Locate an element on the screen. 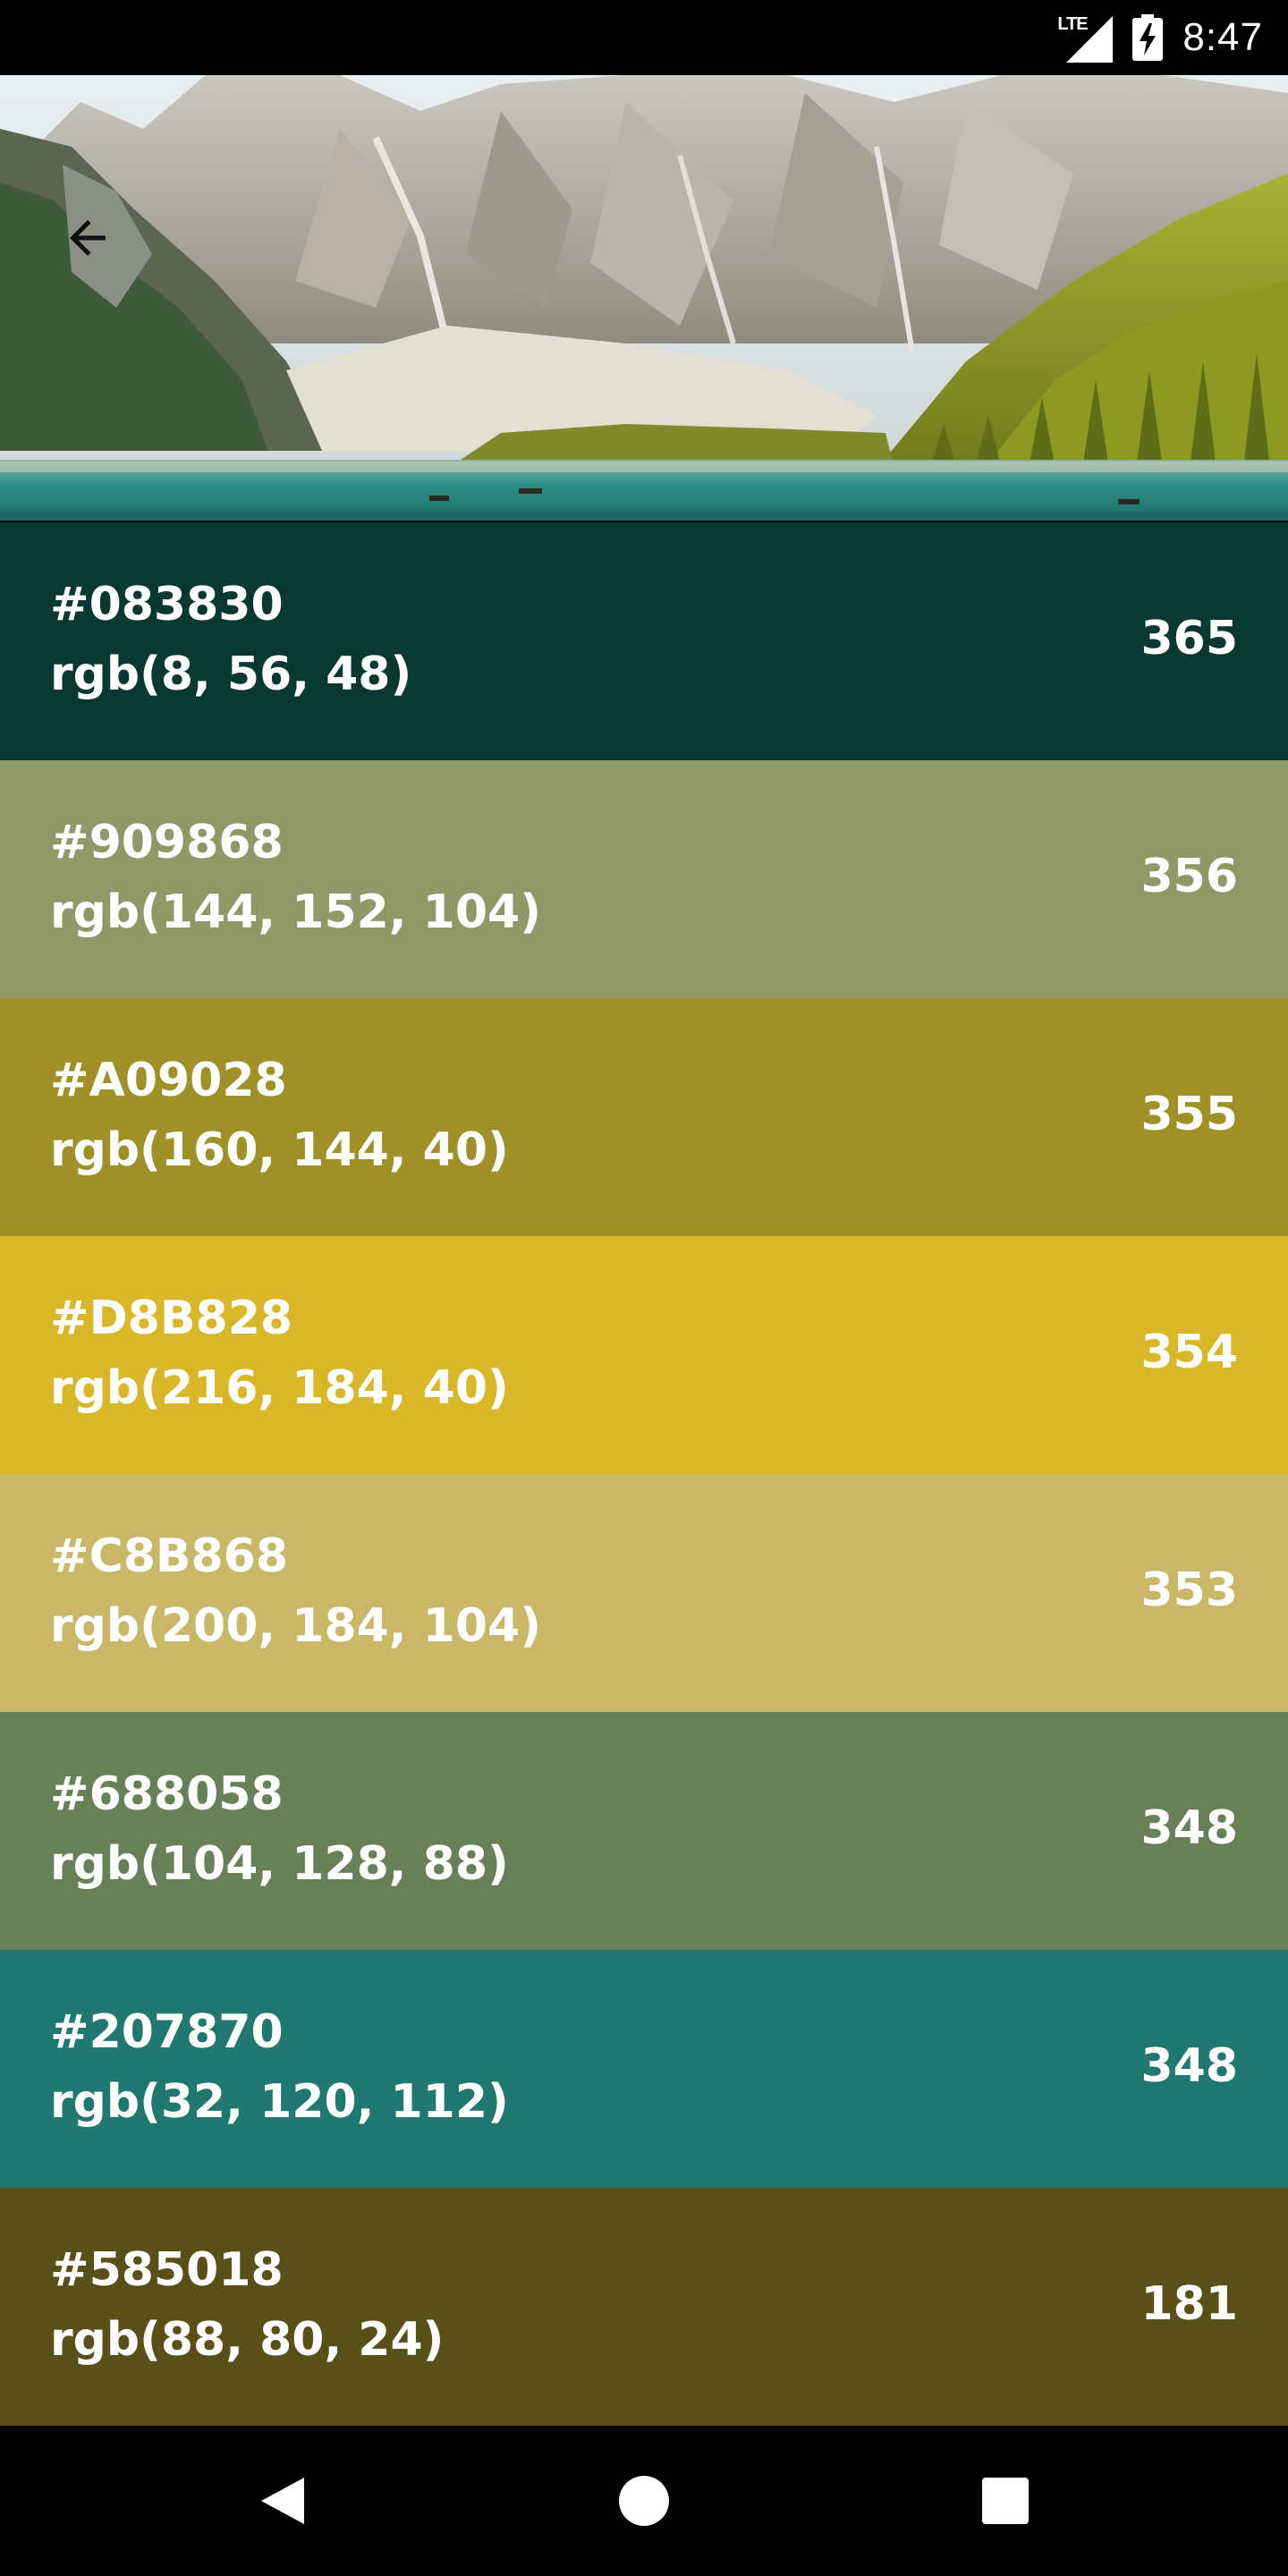 This screenshot has width=1288, height=2576. swatch-count: 356 is located at coordinates (1189, 876).